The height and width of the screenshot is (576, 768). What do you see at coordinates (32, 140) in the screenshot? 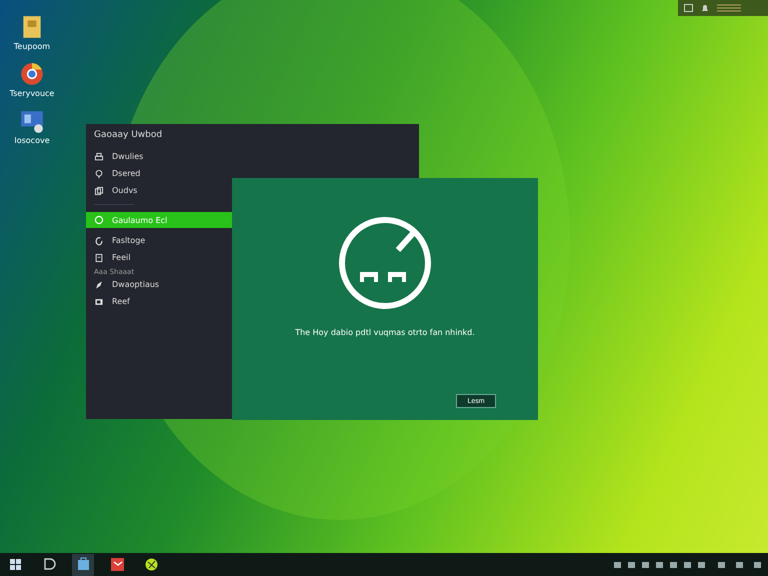
I see `desktop-icon-label: Iosocove` at bounding box center [32, 140].